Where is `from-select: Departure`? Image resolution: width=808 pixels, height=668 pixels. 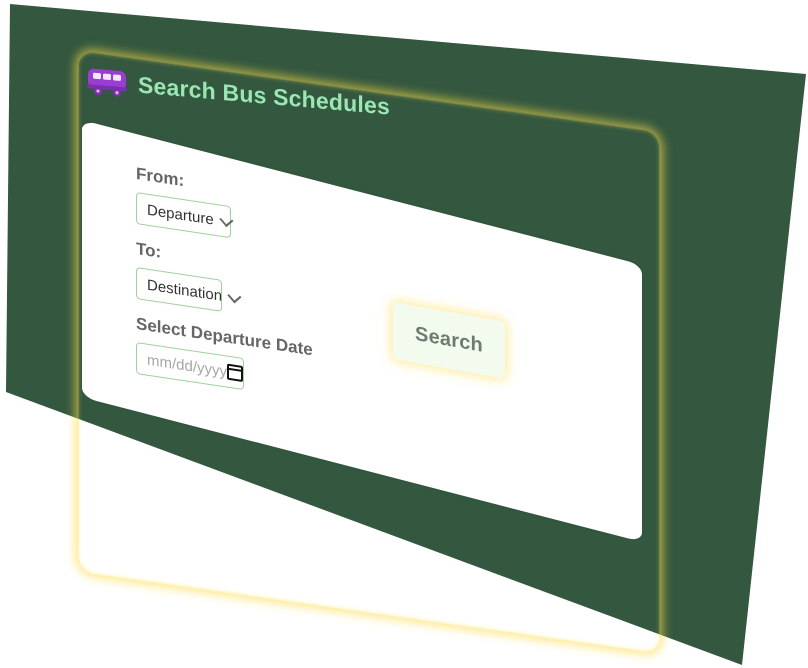 from-select: Departure is located at coordinates (185, 215).